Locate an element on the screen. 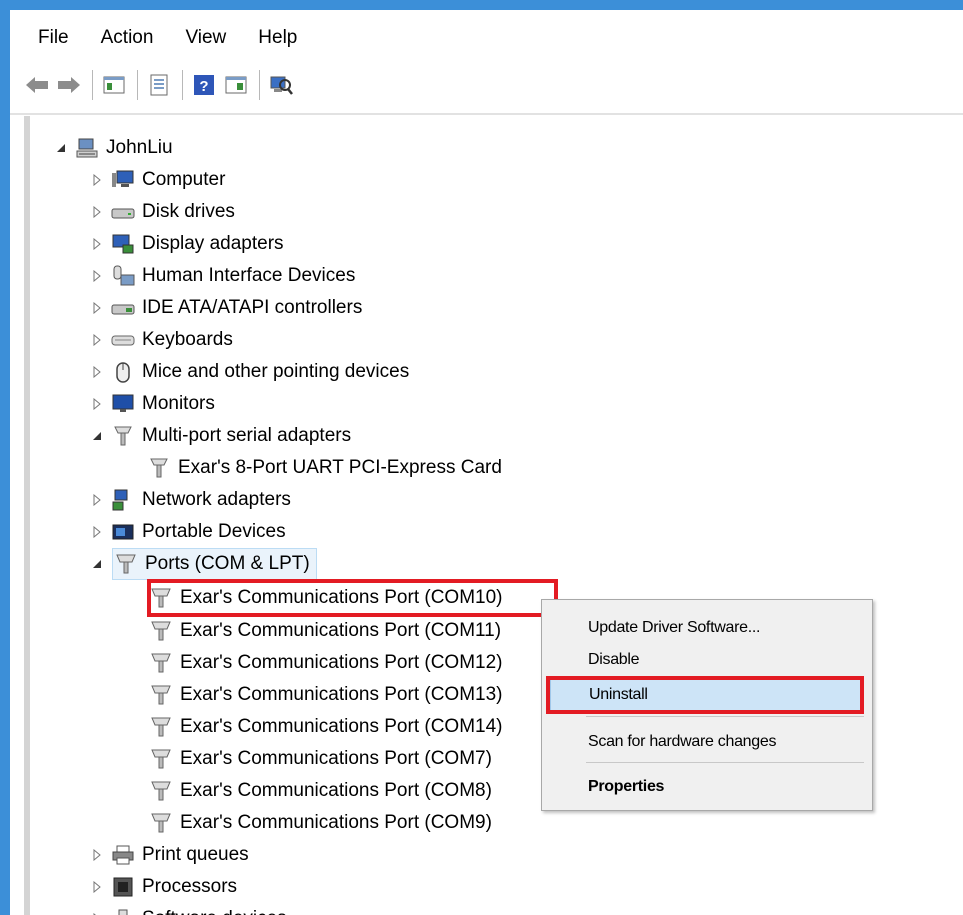 This screenshot has height=915, width=963. tree-node-device: Exar's Communications Port (COM7) is located at coordinates (320, 759).